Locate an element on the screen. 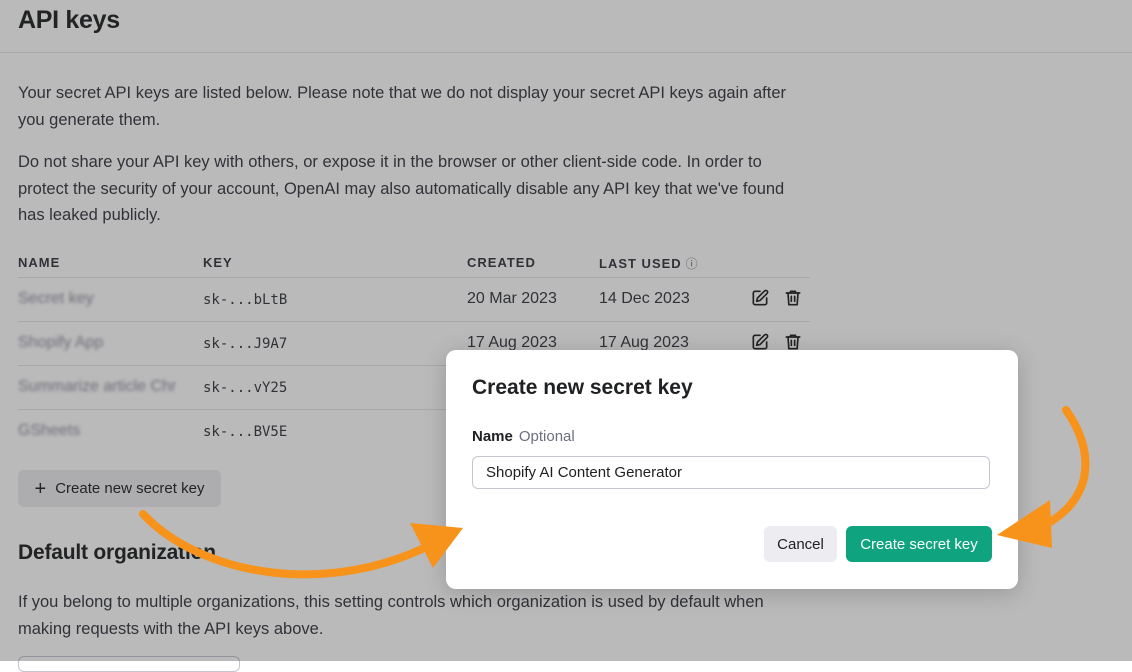 The height and width of the screenshot is (672, 1132). create-secret-key-button: Create secret key is located at coordinates (919, 544).